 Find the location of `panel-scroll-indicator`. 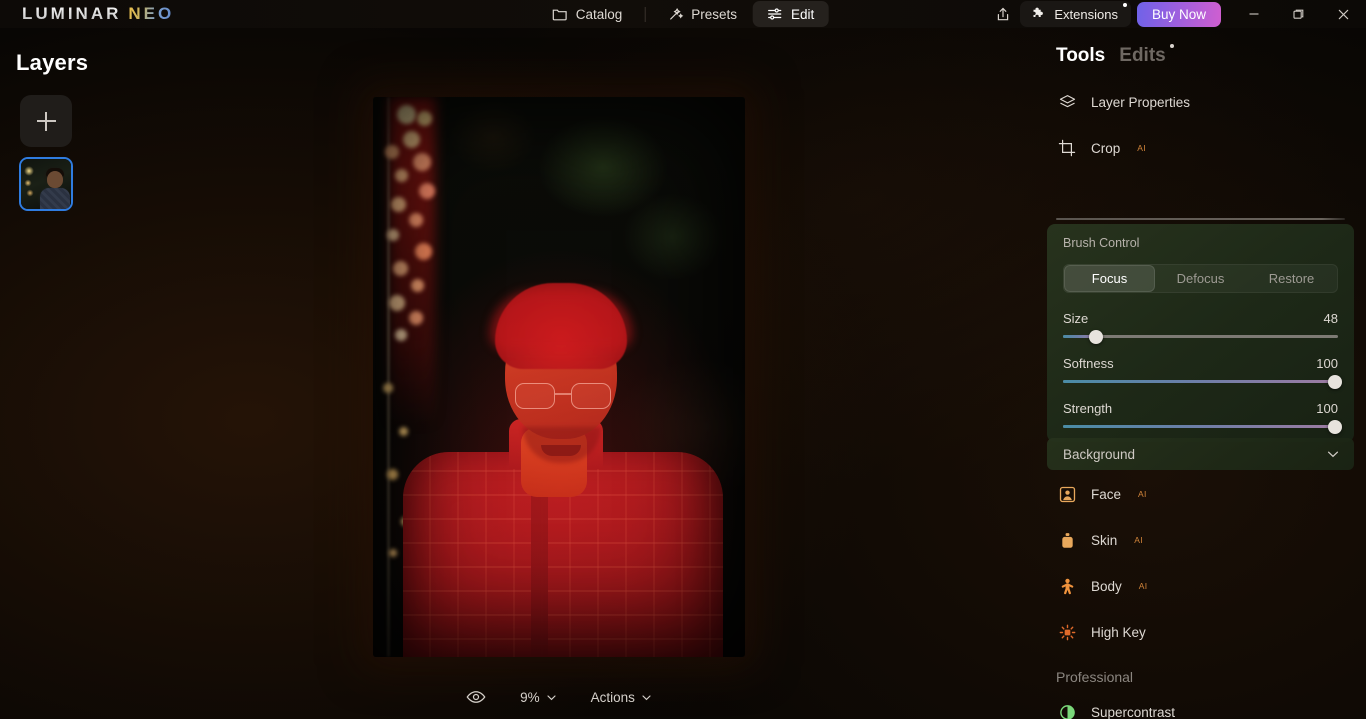

panel-scroll-indicator is located at coordinates (1200, 219).